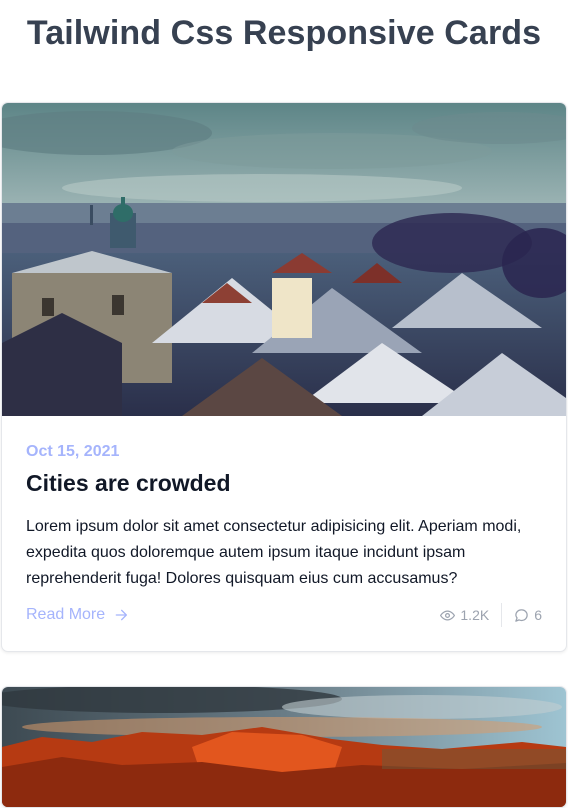 The width and height of the screenshot is (568, 808). I want to click on views-stat: 1.2K, so click(464, 615).